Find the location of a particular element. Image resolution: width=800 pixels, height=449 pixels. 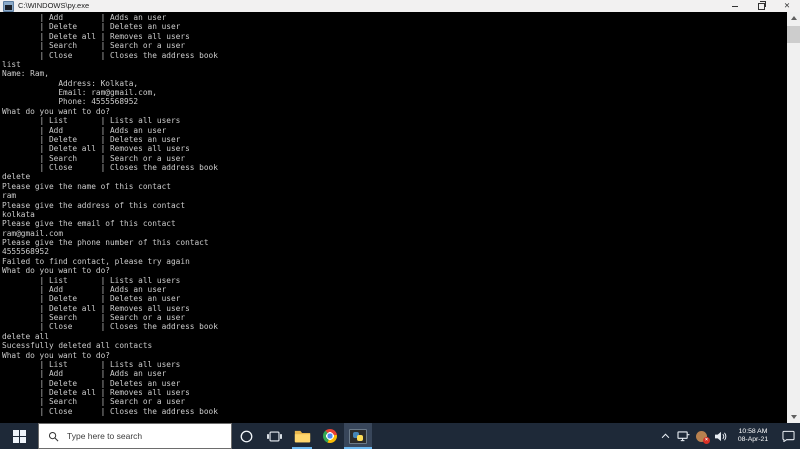

network-icon is located at coordinates (682, 435).